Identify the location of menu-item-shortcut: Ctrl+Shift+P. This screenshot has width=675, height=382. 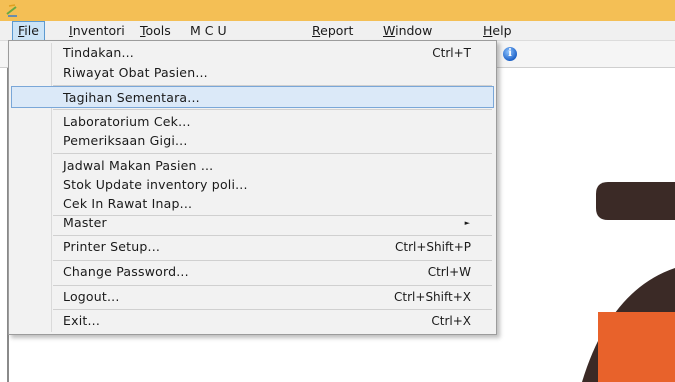
(433, 247).